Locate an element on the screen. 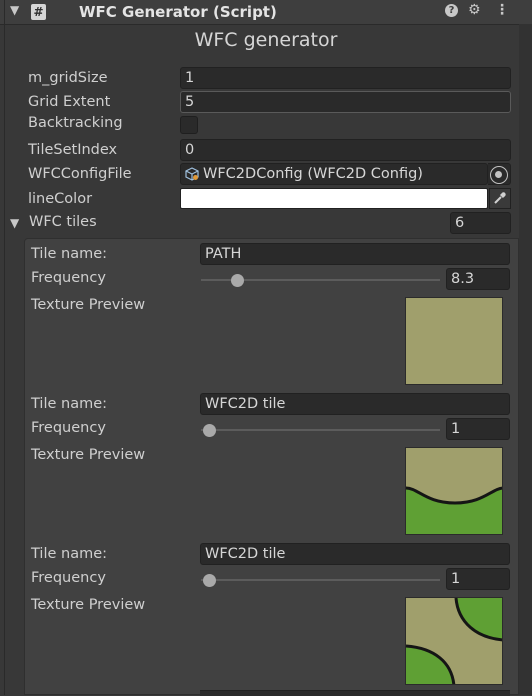  tile-name-field is located at coordinates (355, 693).